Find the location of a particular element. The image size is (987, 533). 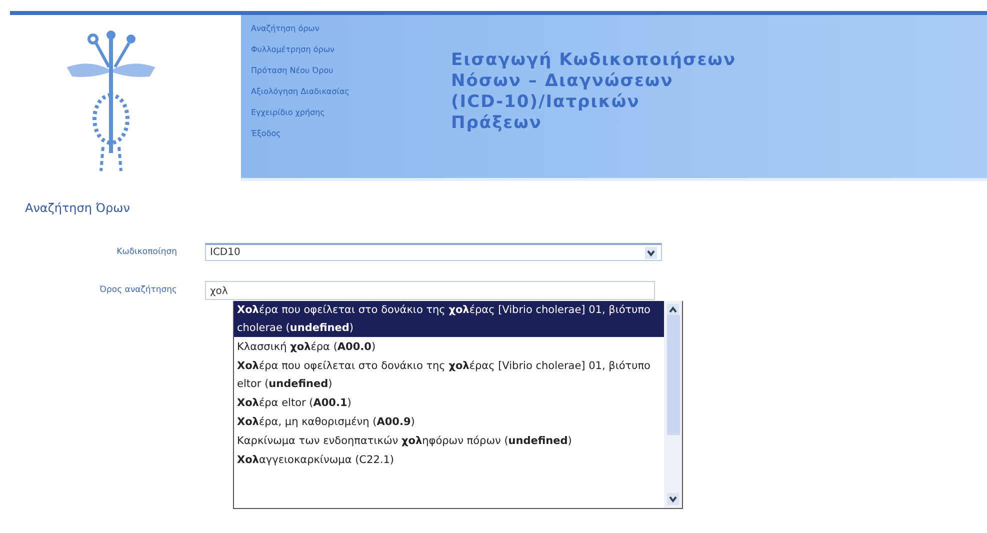

search-field: χολ is located at coordinates (430, 290).